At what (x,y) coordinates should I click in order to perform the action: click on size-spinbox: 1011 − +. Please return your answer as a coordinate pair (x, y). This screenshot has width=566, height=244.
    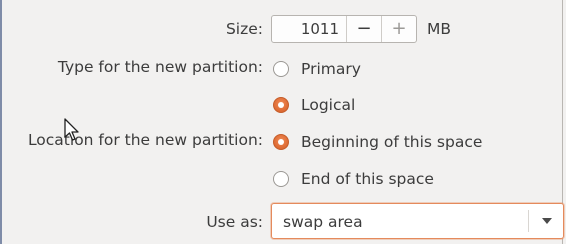
    Looking at the image, I should click on (344, 29).